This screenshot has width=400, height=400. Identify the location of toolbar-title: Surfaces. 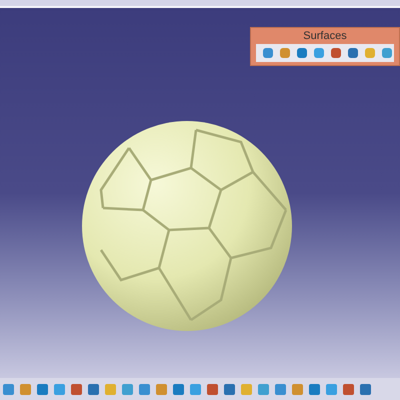
(325, 36).